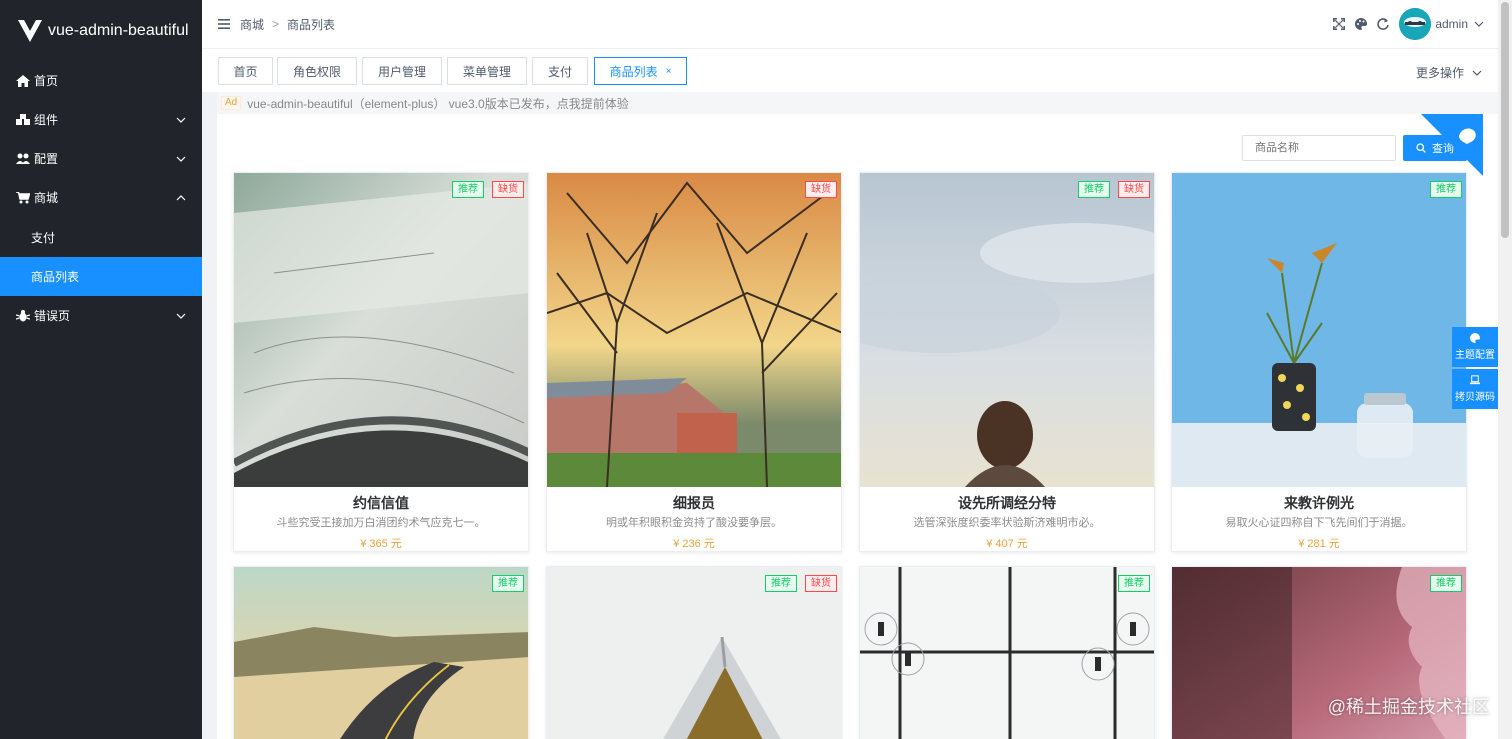  I want to click on product-name-search-input, so click(1319, 148).